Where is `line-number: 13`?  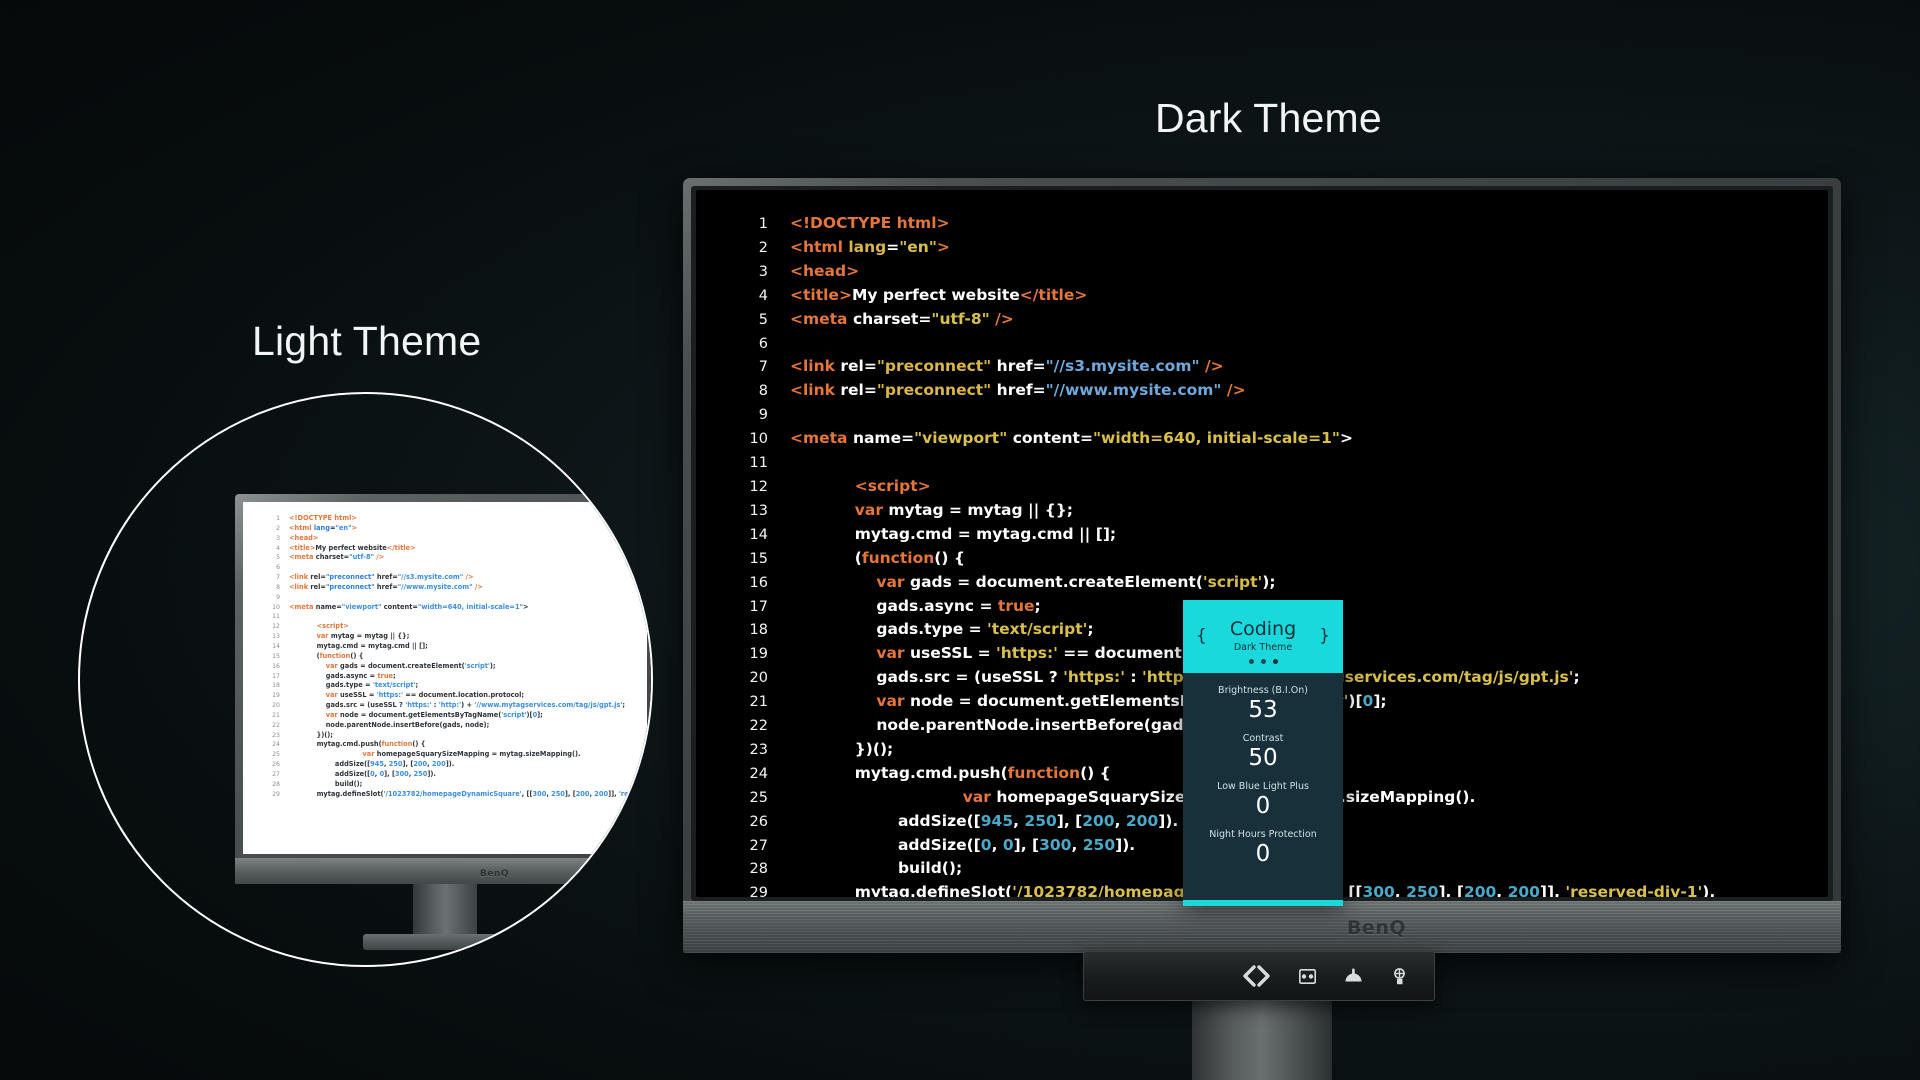 line-number: 13 is located at coordinates (276, 637).